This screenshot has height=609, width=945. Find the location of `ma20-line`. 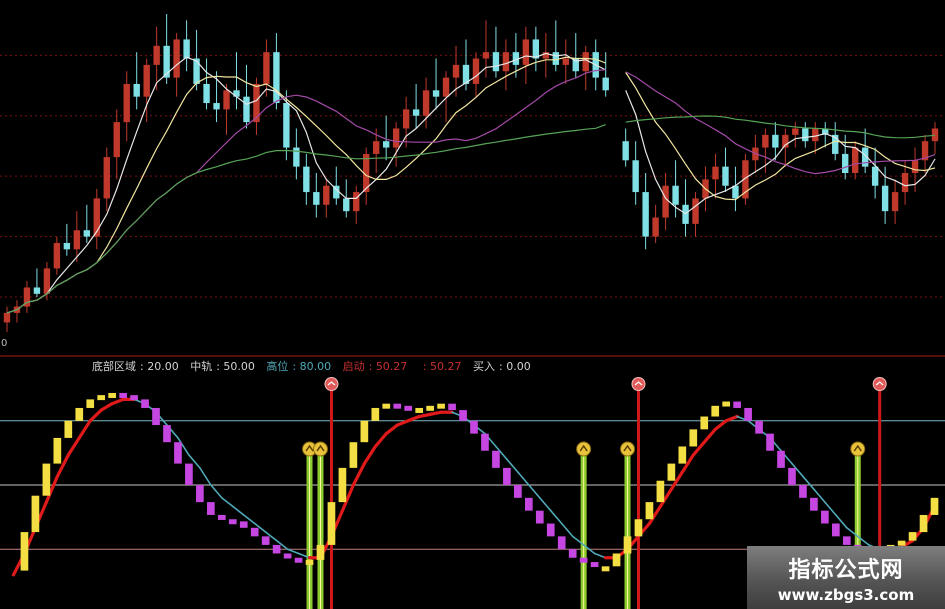

ma20-line is located at coordinates (780, 123).